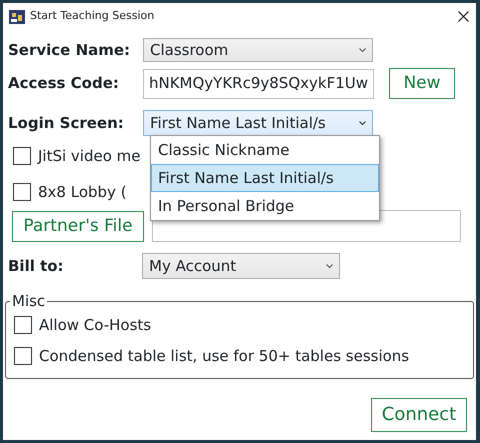 This screenshot has width=480, height=443. I want to click on checkbox-label: Condensed table list, use for 50+ tables sessions, so click(224, 355).